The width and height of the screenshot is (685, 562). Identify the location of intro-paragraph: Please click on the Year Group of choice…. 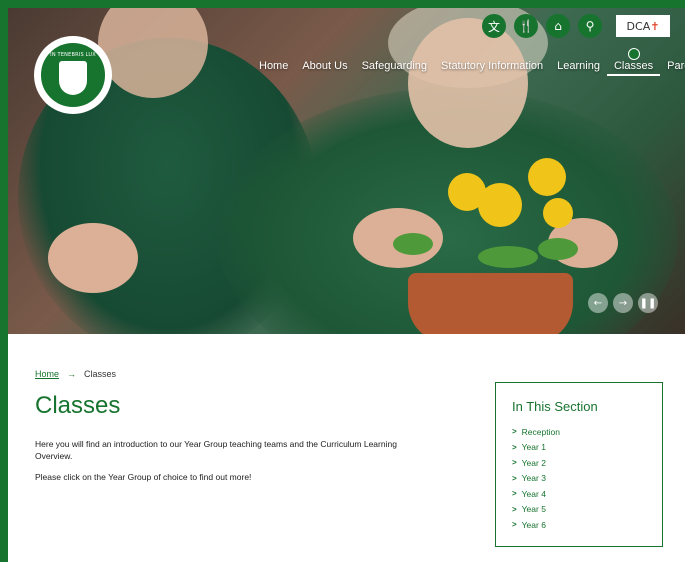
(143, 477).